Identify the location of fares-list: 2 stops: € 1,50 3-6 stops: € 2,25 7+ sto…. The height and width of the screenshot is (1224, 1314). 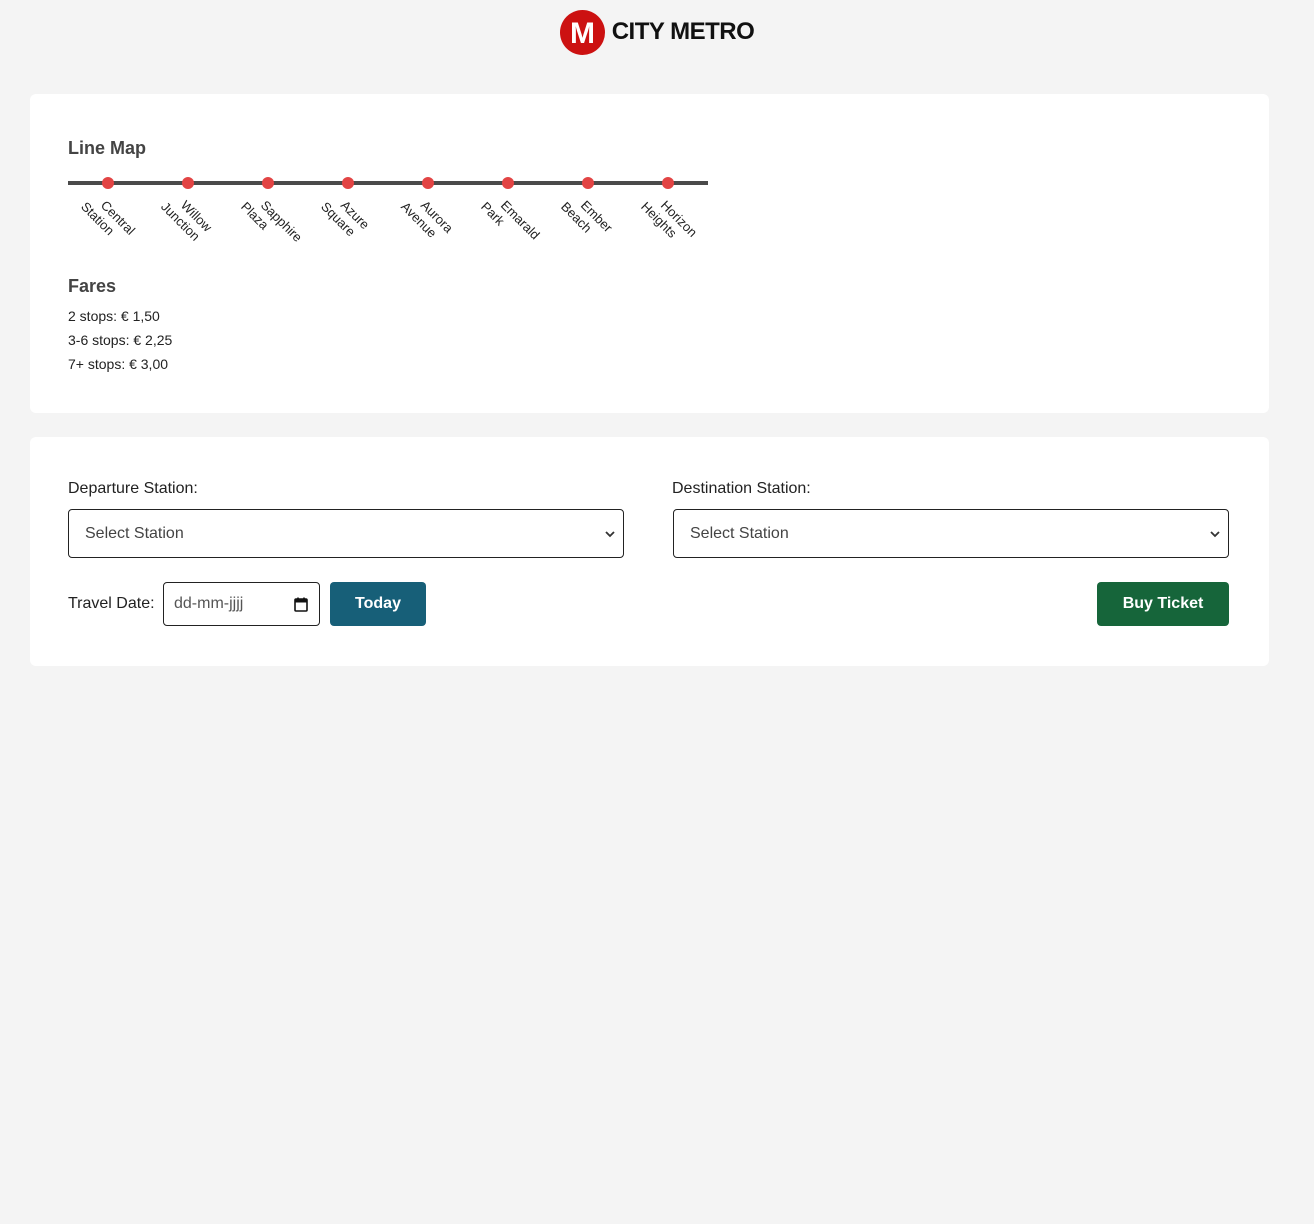
(120, 340).